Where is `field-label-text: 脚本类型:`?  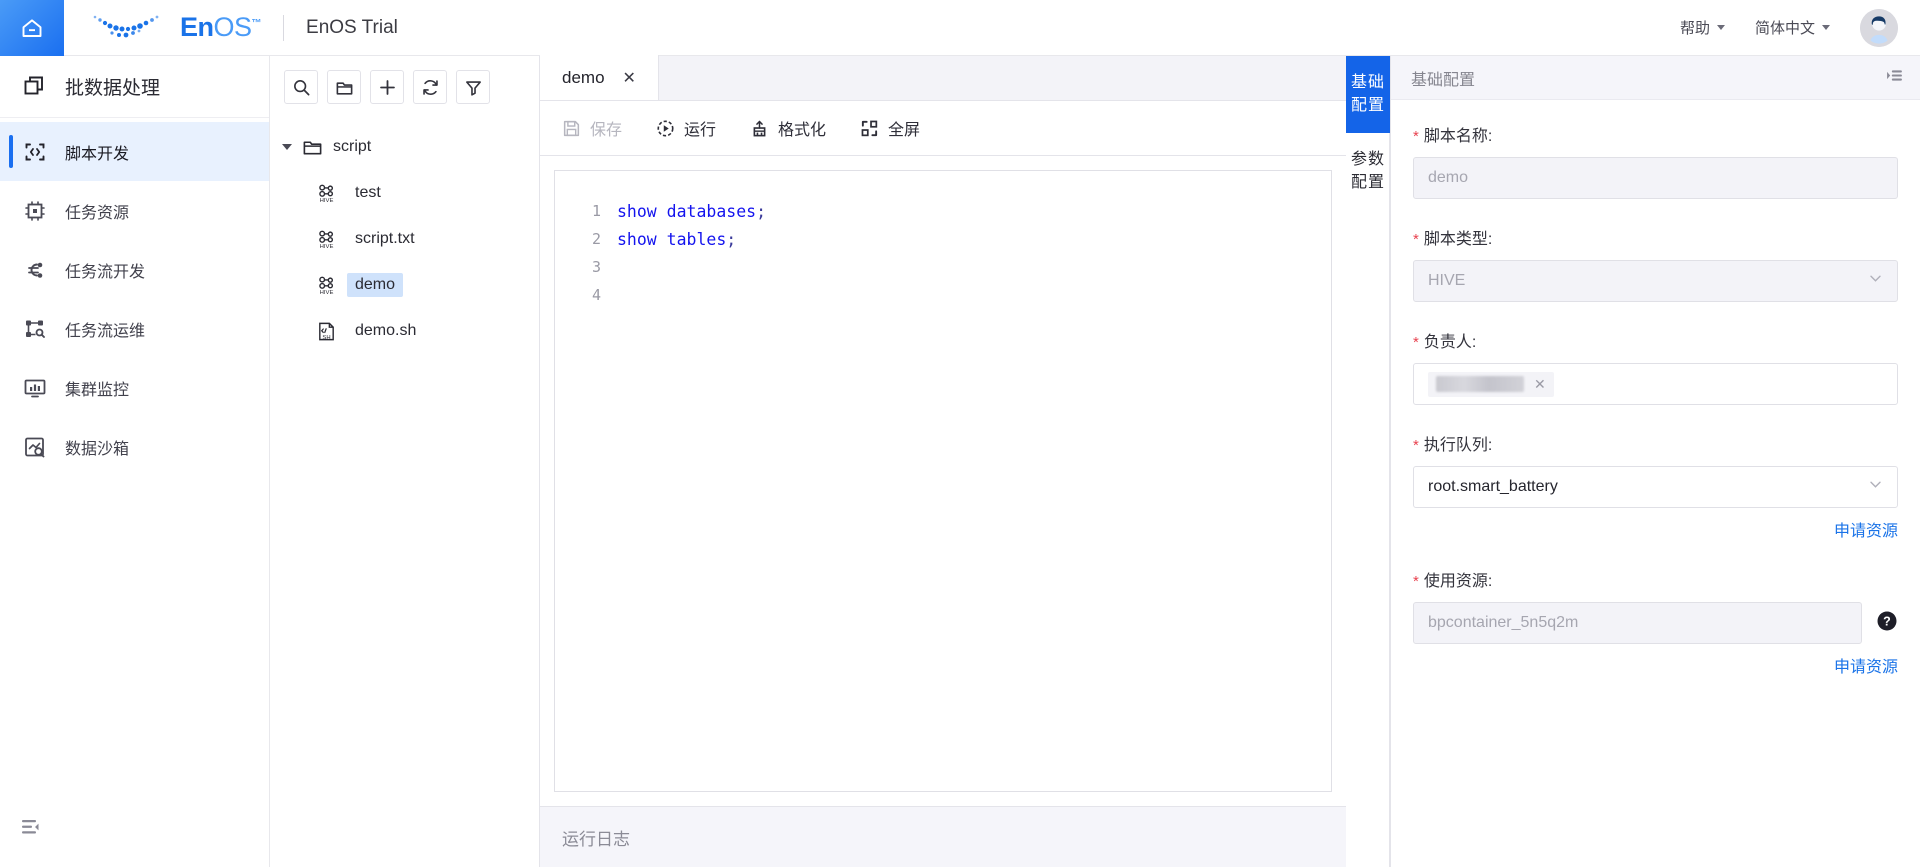 field-label-text: 脚本类型: is located at coordinates (1458, 239).